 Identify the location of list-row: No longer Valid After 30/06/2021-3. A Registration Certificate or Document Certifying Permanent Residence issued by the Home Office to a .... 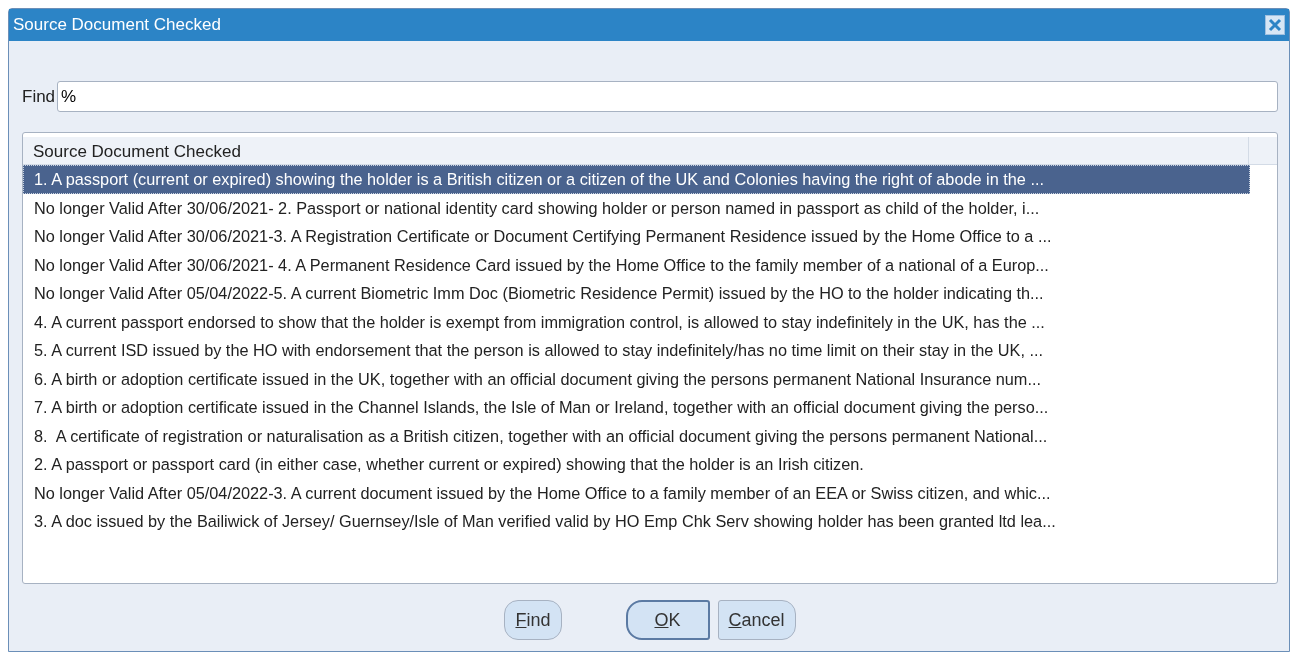
(636, 236).